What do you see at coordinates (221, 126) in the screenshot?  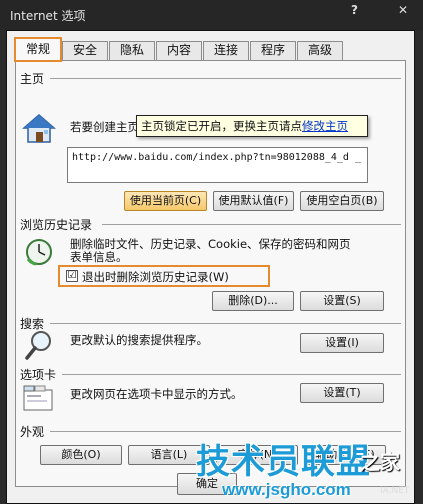 I see `tooltip-text: 主页锁定已开启，更换主页请点` at bounding box center [221, 126].